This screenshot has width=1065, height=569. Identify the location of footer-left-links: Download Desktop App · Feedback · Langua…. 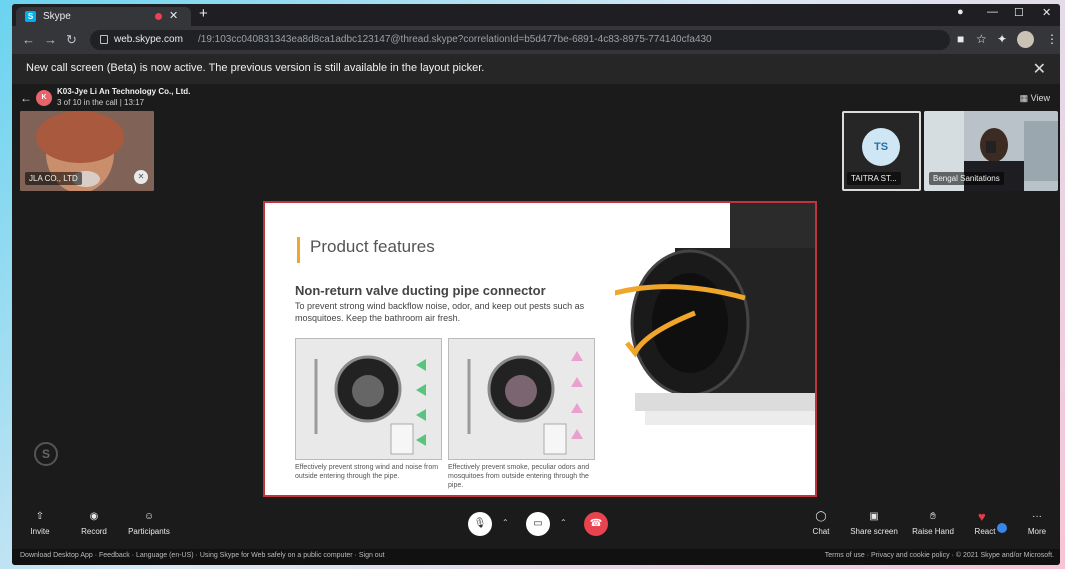
(202, 555).